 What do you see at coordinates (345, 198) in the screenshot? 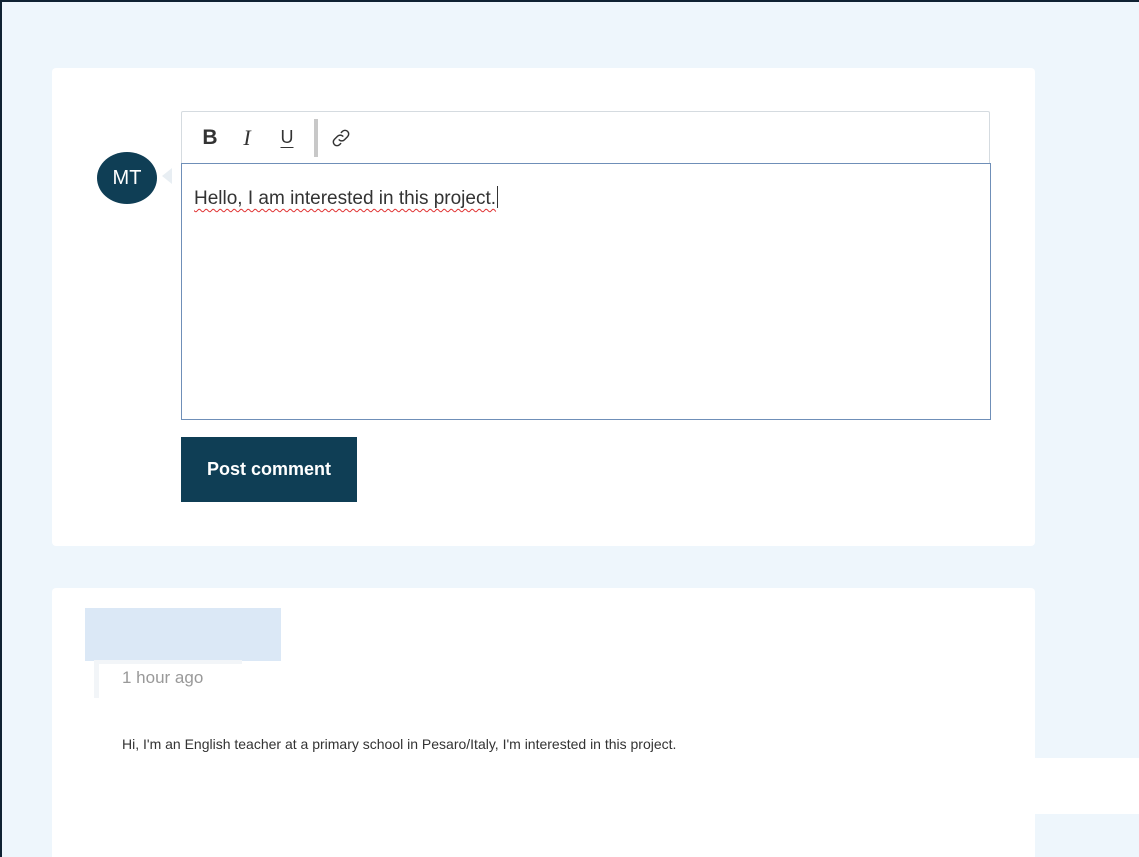
I see `comment-input-text: Hello, I am interested in this project.` at bounding box center [345, 198].